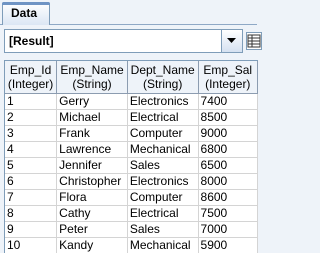  What do you see at coordinates (228, 70) in the screenshot?
I see `column-header-name: Emp_Sal` at bounding box center [228, 70].